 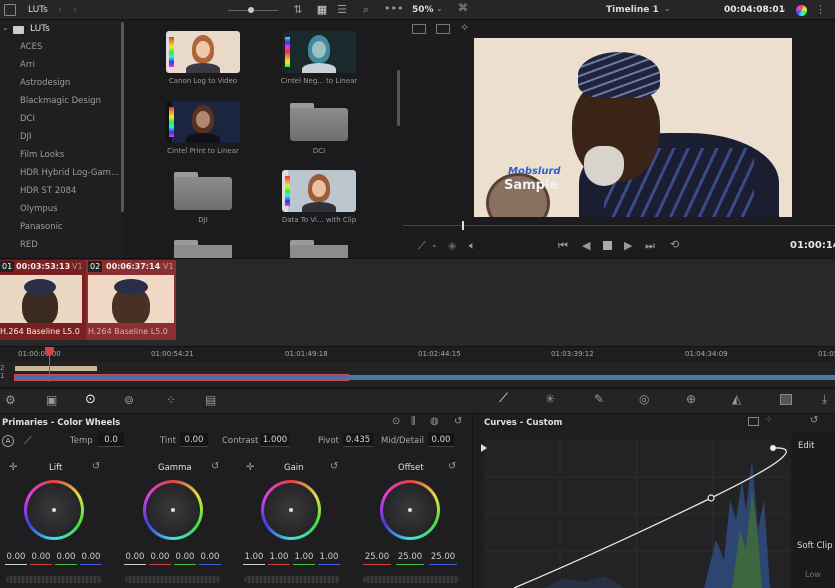 I want to click on picker-icon: ⟋, so click(x=28, y=440).